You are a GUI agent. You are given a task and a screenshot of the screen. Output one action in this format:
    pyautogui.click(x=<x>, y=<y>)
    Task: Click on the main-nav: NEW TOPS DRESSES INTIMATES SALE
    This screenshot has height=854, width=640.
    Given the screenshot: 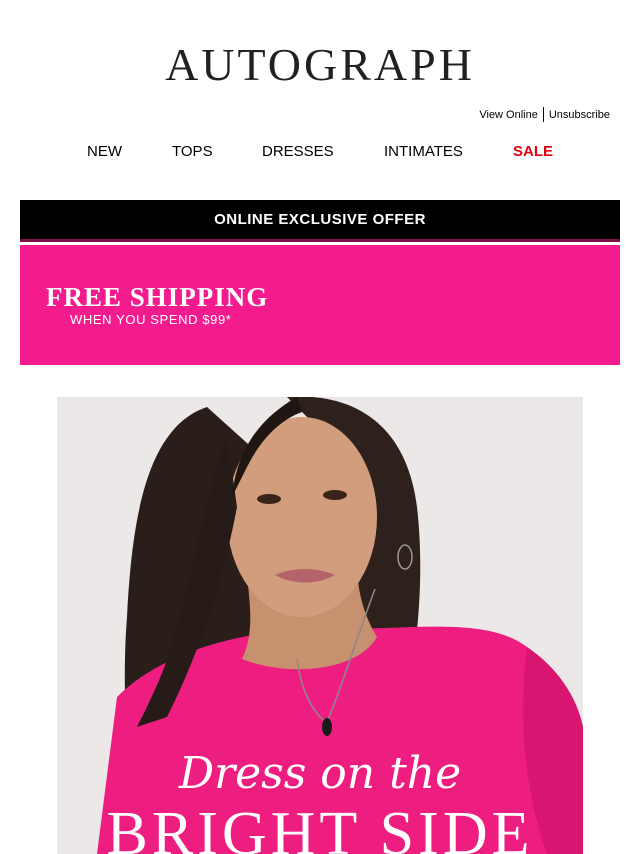 What is the action you would take?
    pyautogui.click(x=320, y=152)
    